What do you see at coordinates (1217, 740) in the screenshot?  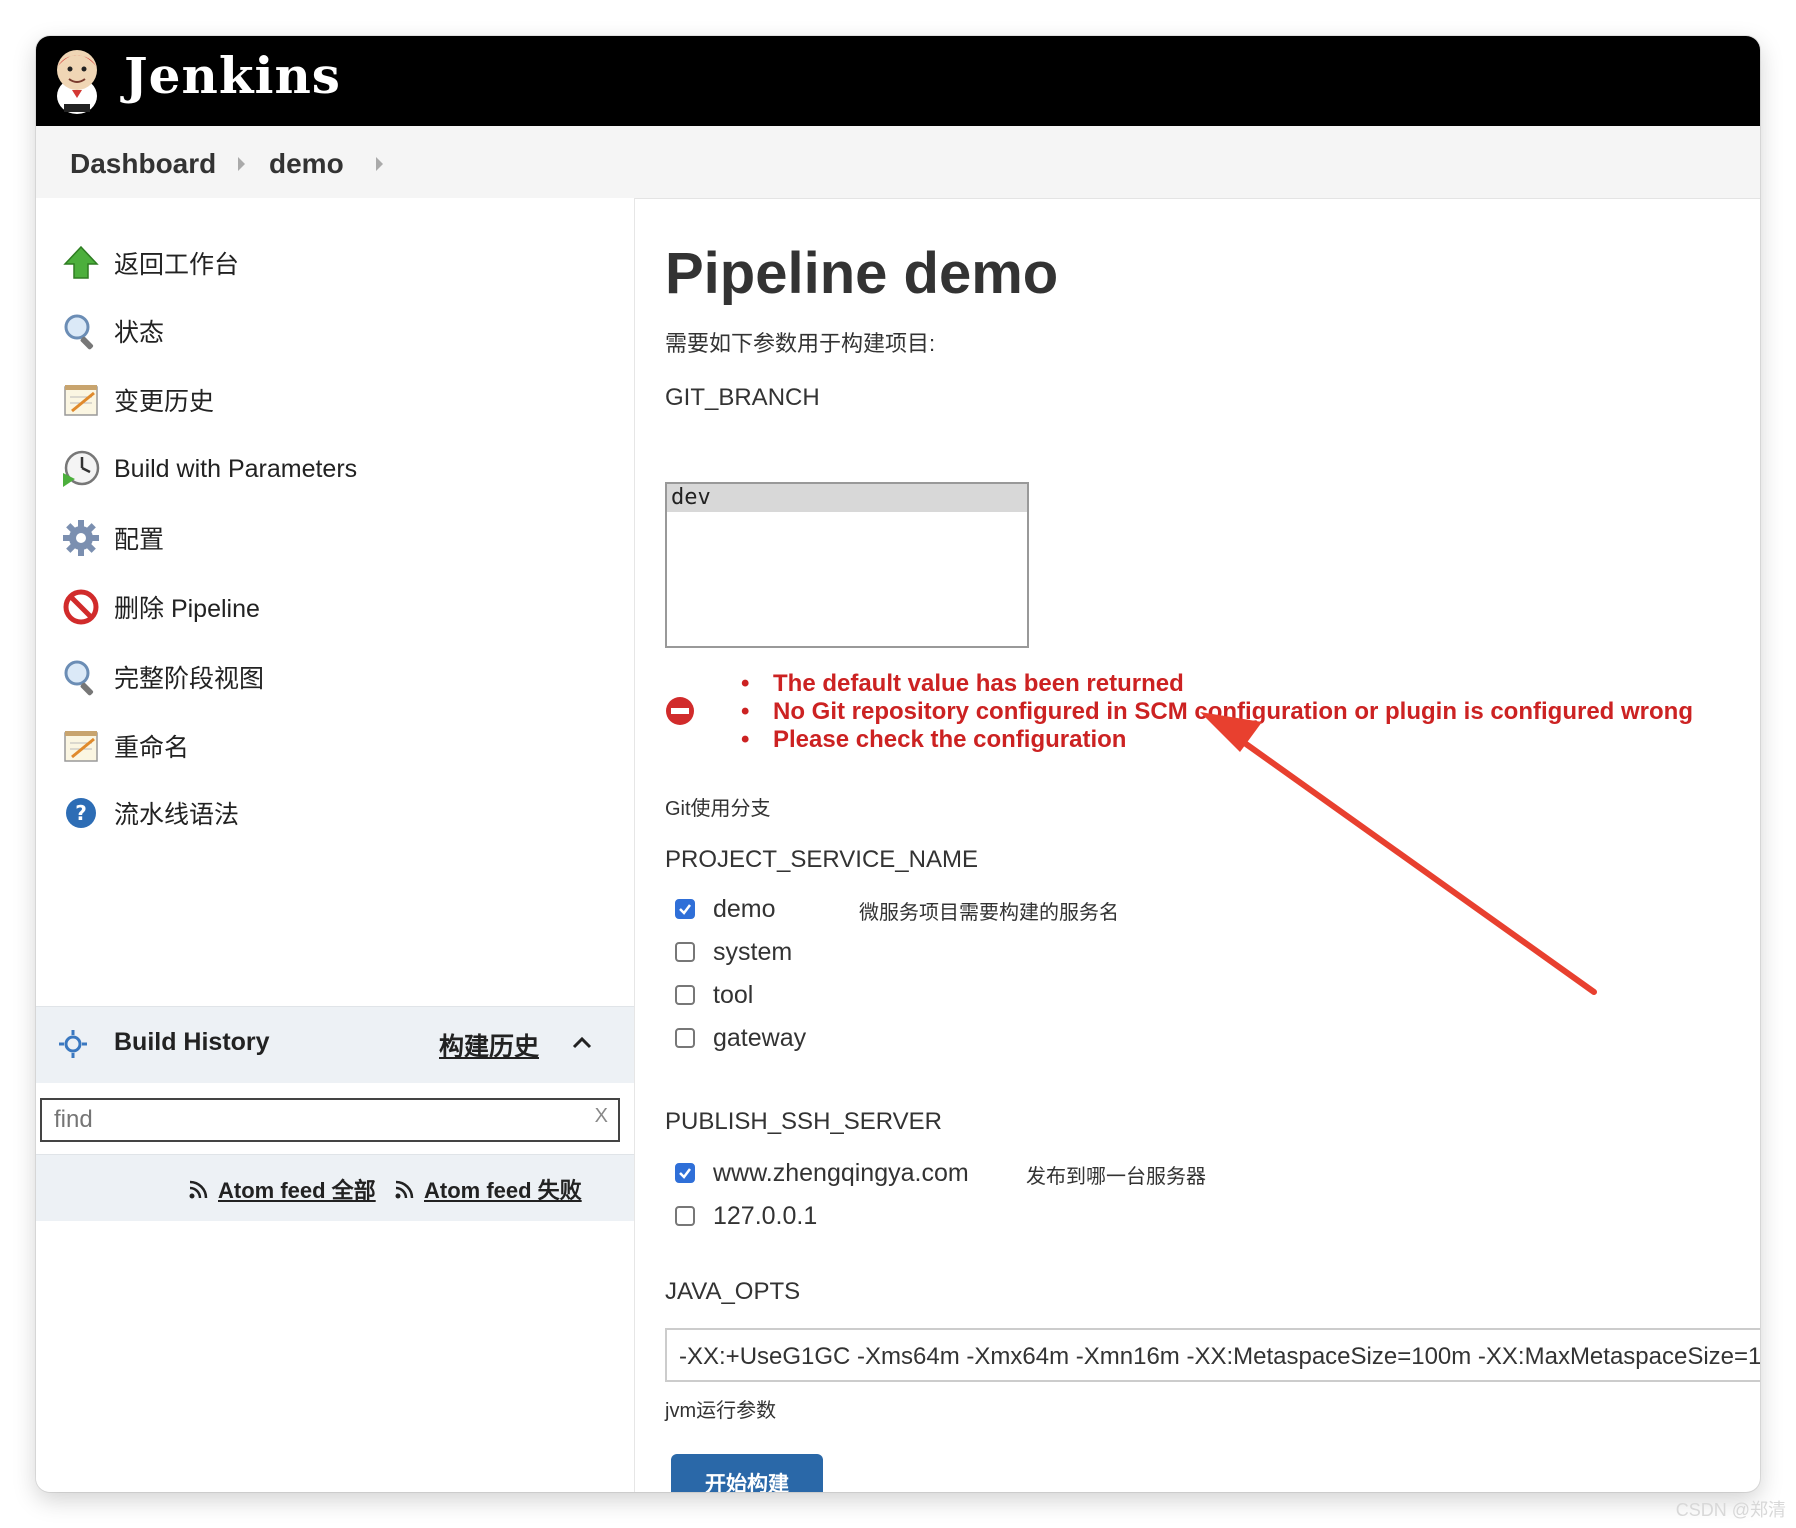 I see `error-message: Please check the configuration` at bounding box center [1217, 740].